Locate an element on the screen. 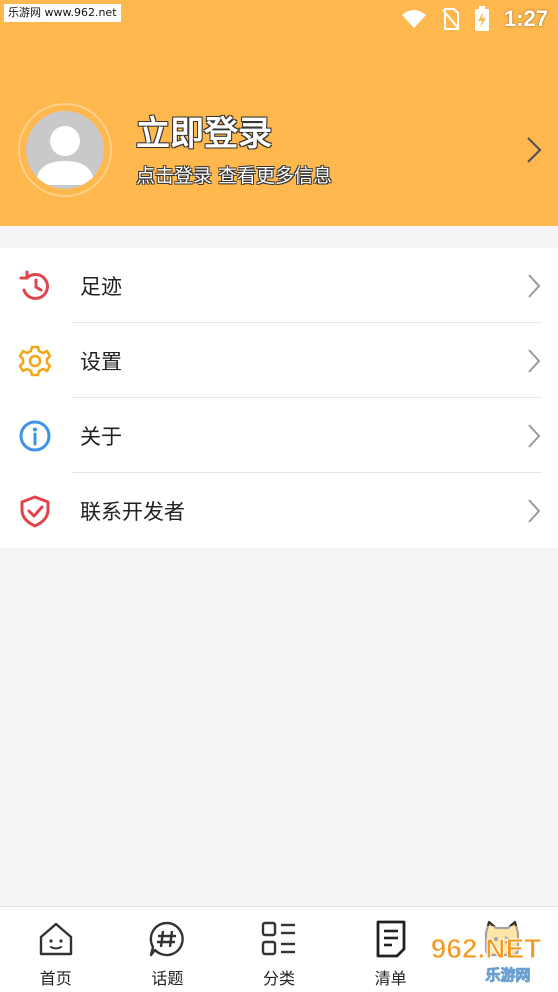 Image resolution: width=558 pixels, height=992 pixels. menu-item-label: 联系开发者 is located at coordinates (132, 511).